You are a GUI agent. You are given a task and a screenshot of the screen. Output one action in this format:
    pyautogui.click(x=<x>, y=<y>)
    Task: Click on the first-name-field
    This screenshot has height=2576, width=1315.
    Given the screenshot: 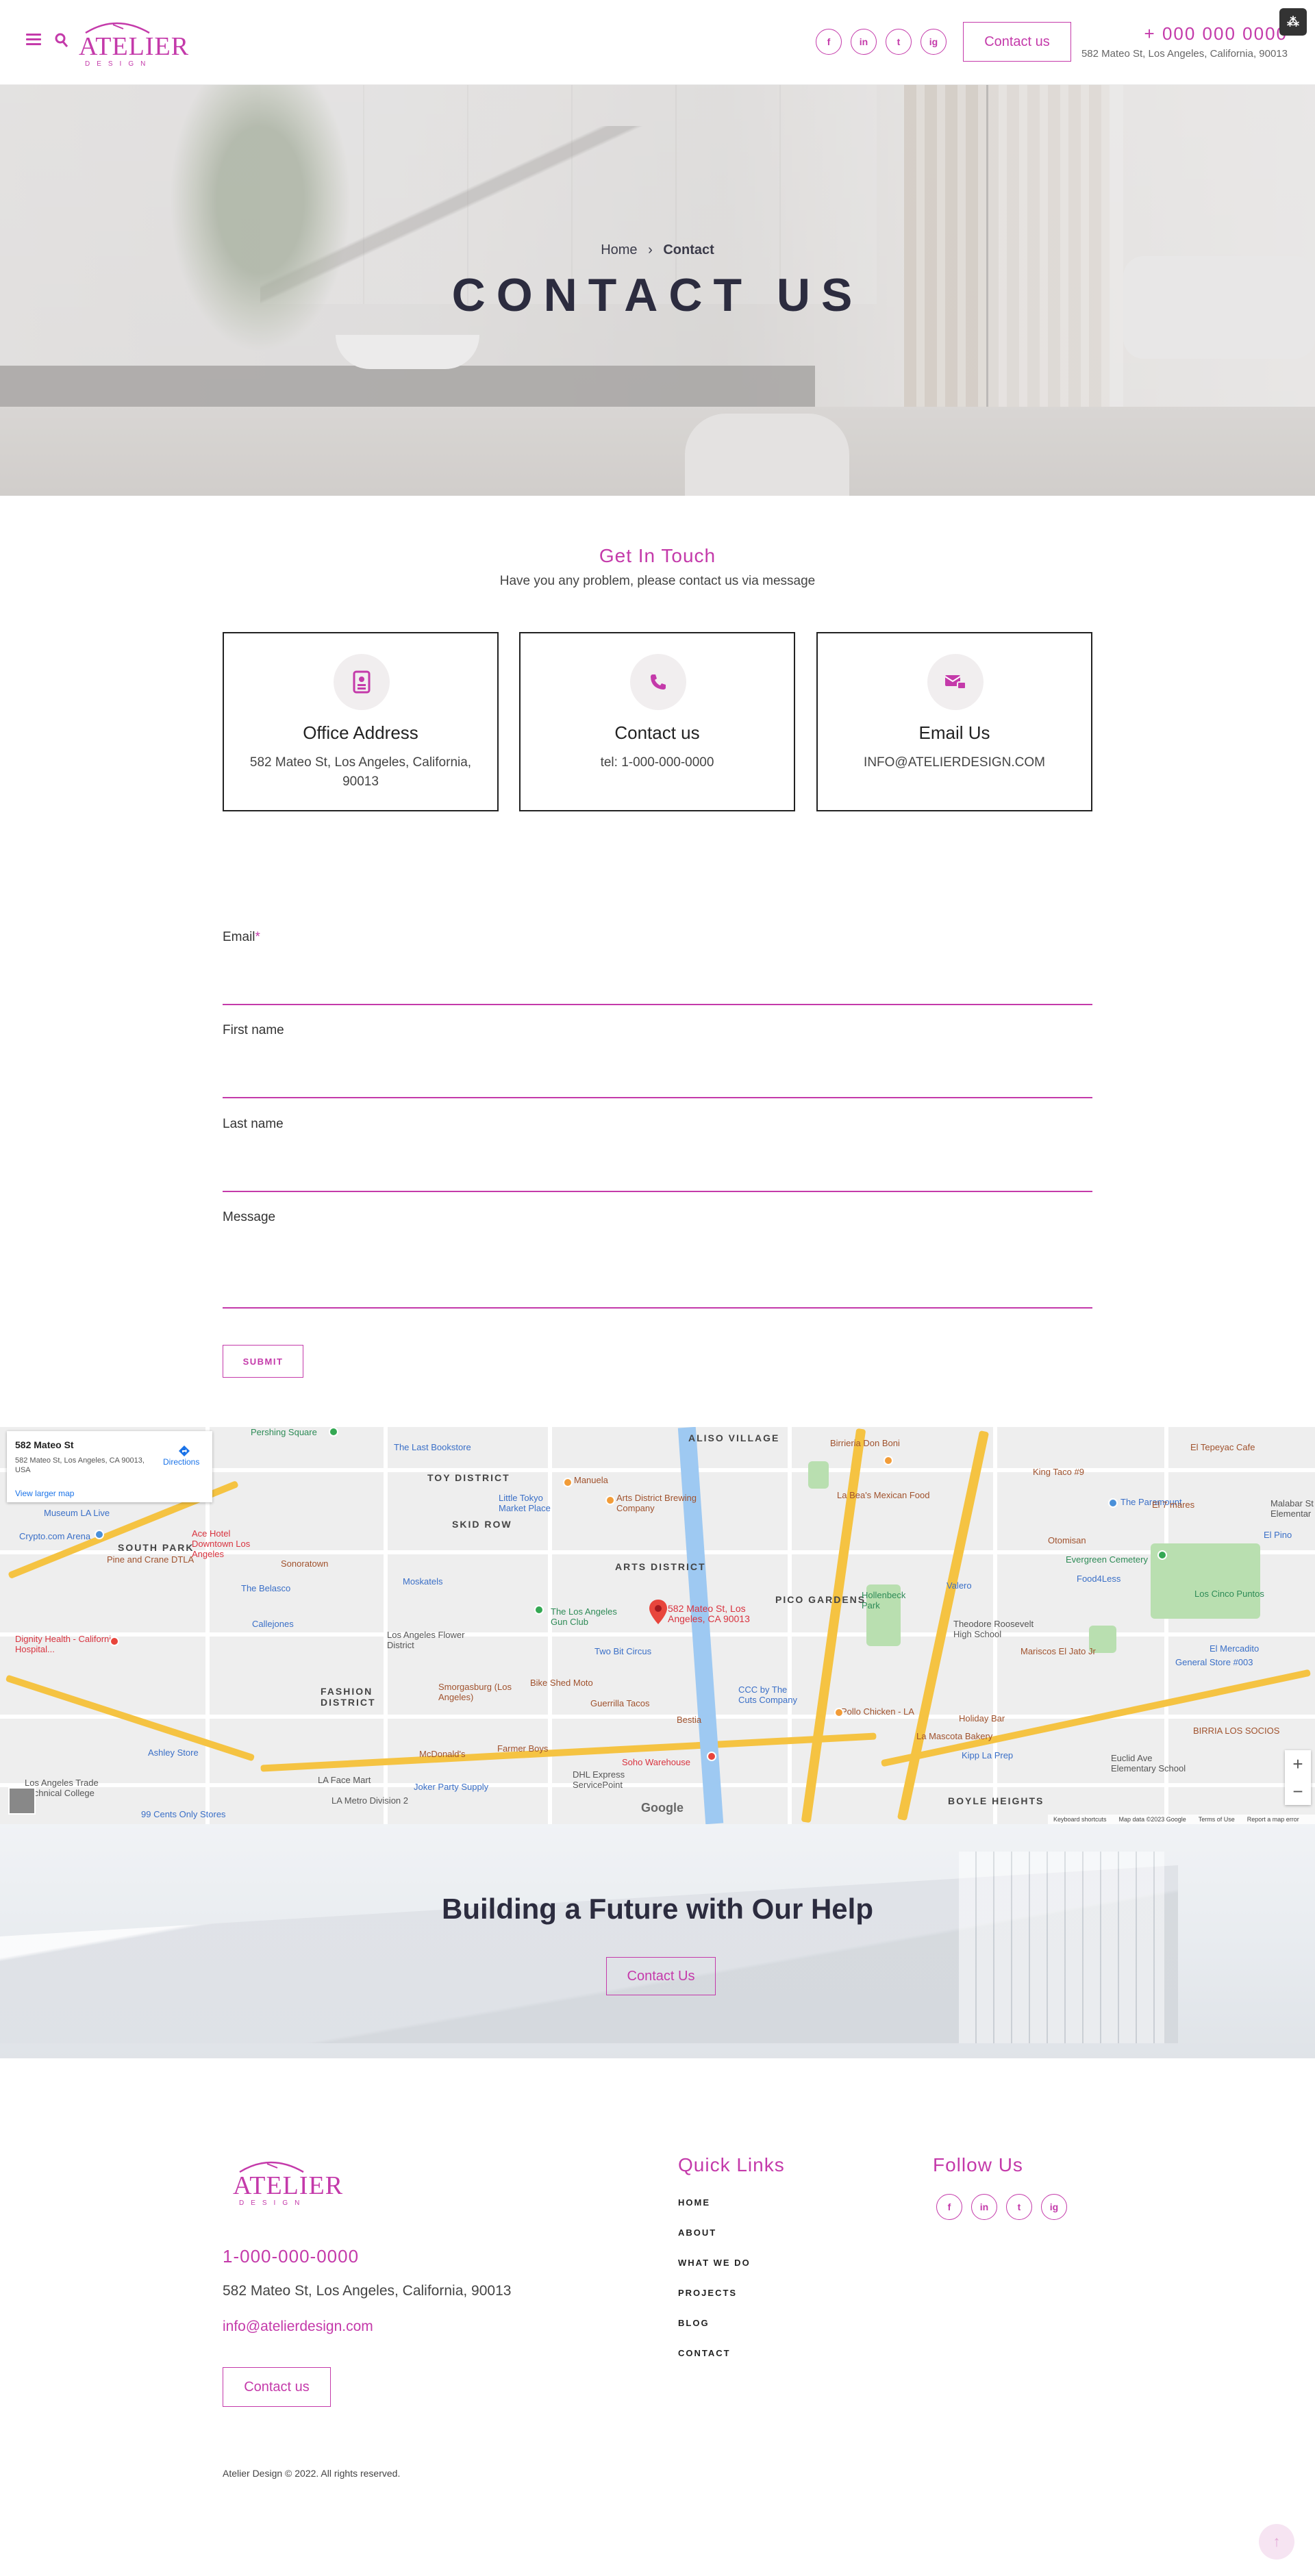 What is the action you would take?
    pyautogui.click(x=657, y=1072)
    